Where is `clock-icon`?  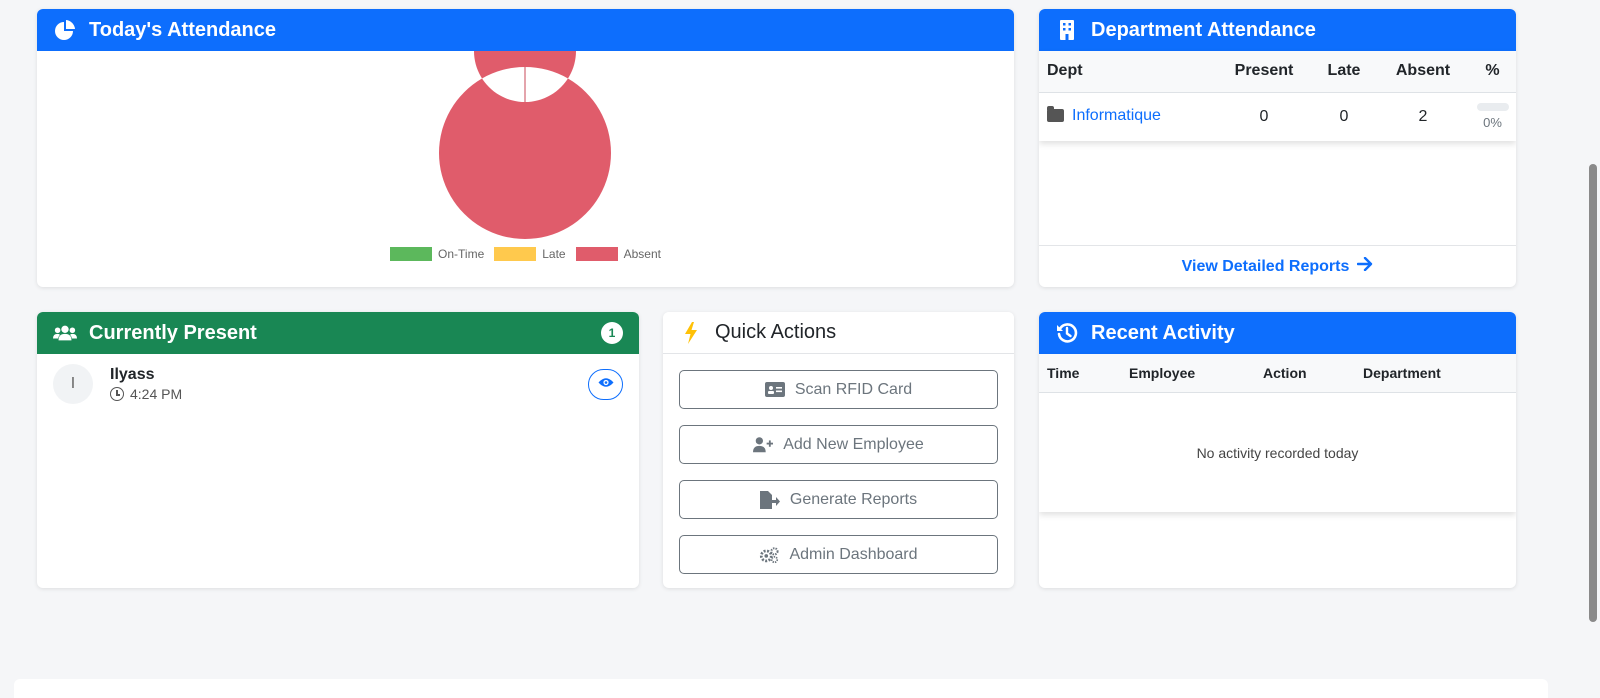
clock-icon is located at coordinates (117, 394).